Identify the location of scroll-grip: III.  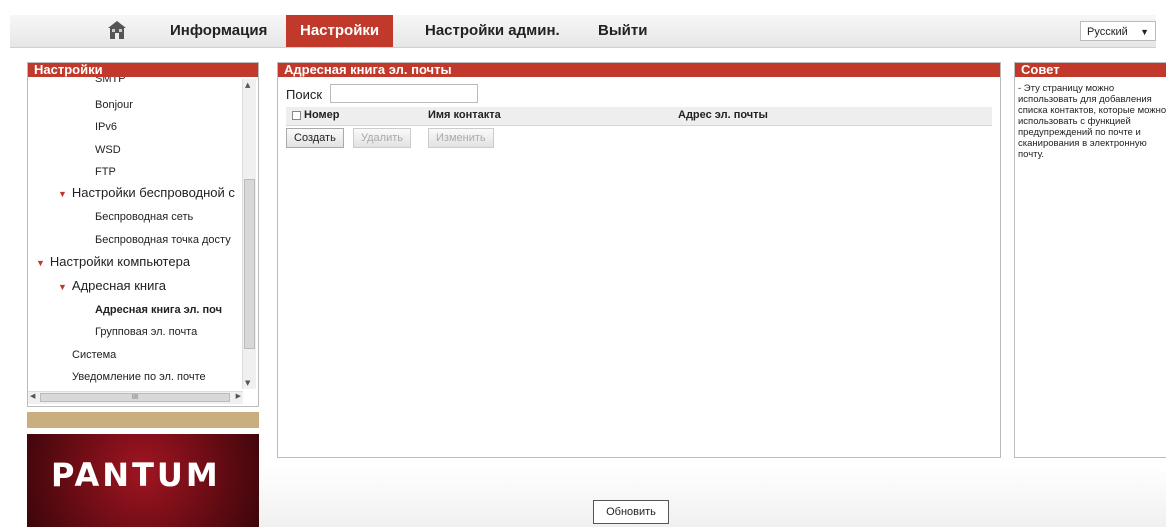
(135, 397).